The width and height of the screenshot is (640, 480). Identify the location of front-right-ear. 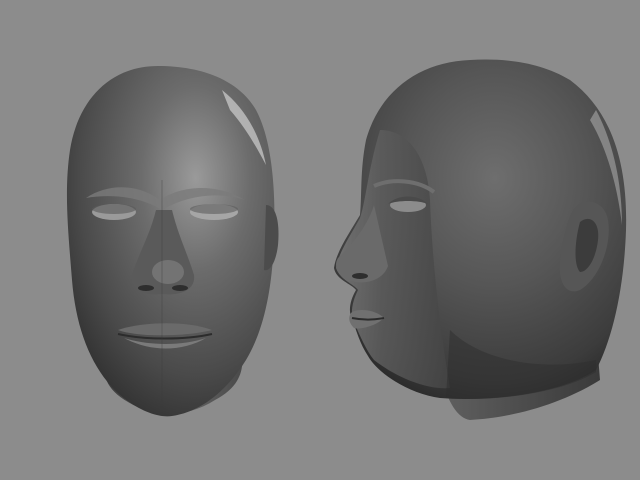
(271, 238).